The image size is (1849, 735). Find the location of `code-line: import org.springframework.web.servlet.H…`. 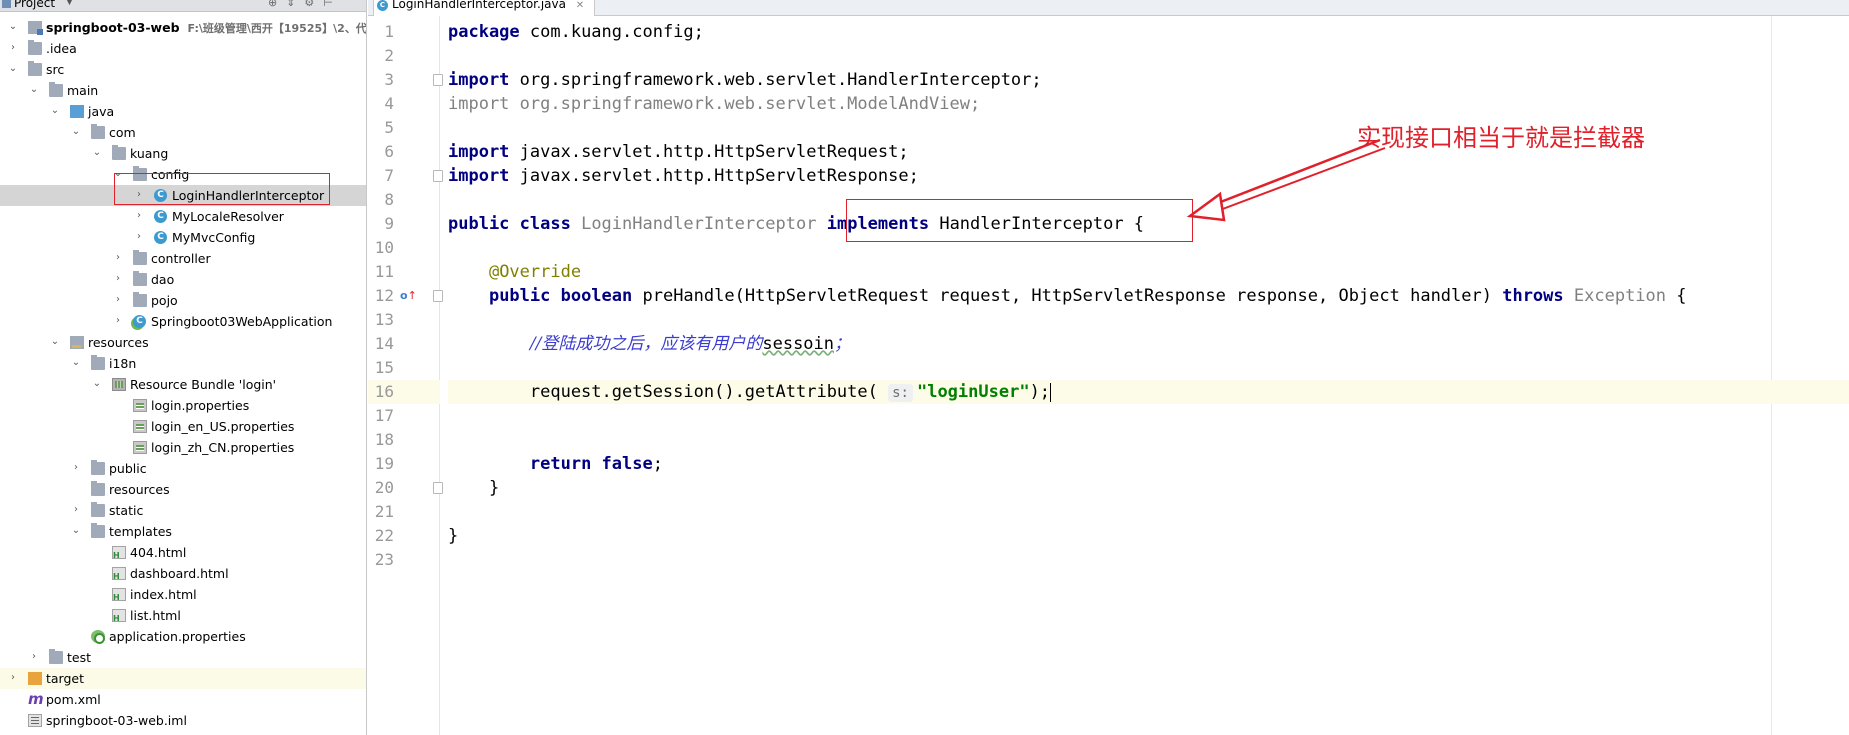

code-line: import org.springframework.web.servlet.H… is located at coordinates (1148, 80).